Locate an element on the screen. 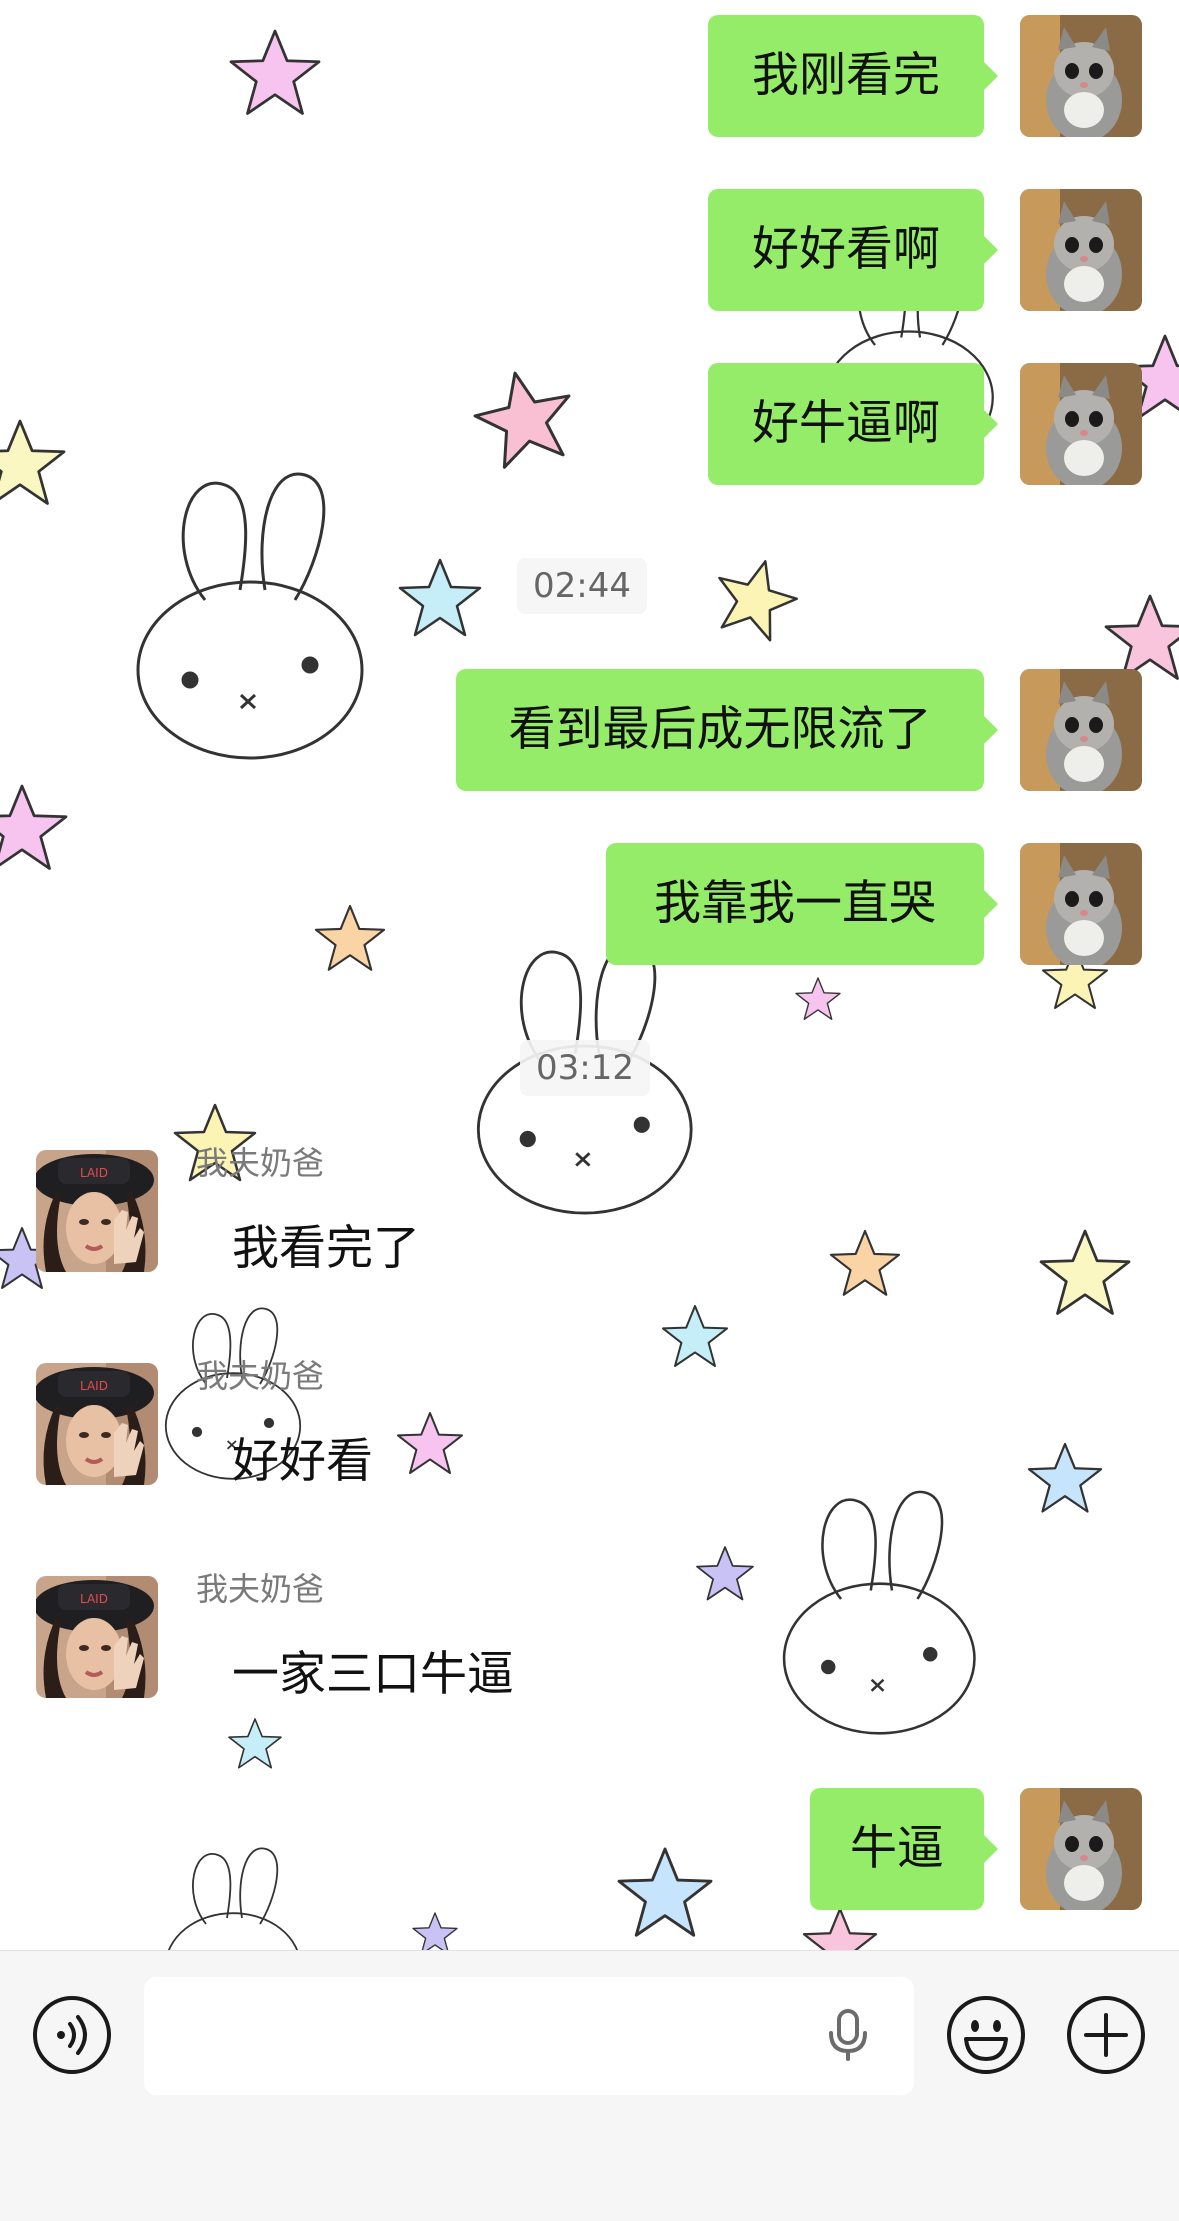  message-bubble-outgoing: 我靠我一直哭 is located at coordinates (802, 904).